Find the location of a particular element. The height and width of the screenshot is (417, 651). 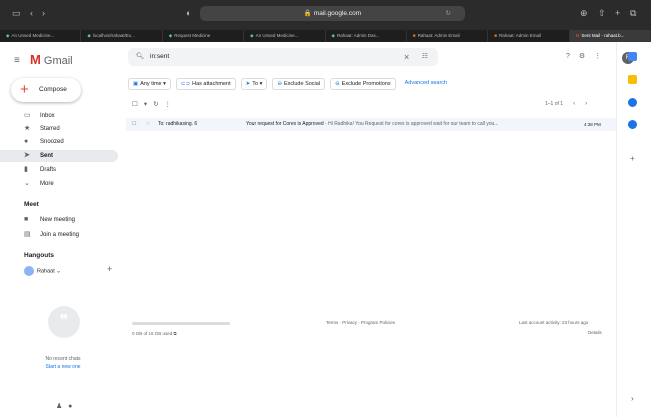

advanced-search-link: Advanced search is located at coordinates (426, 84).